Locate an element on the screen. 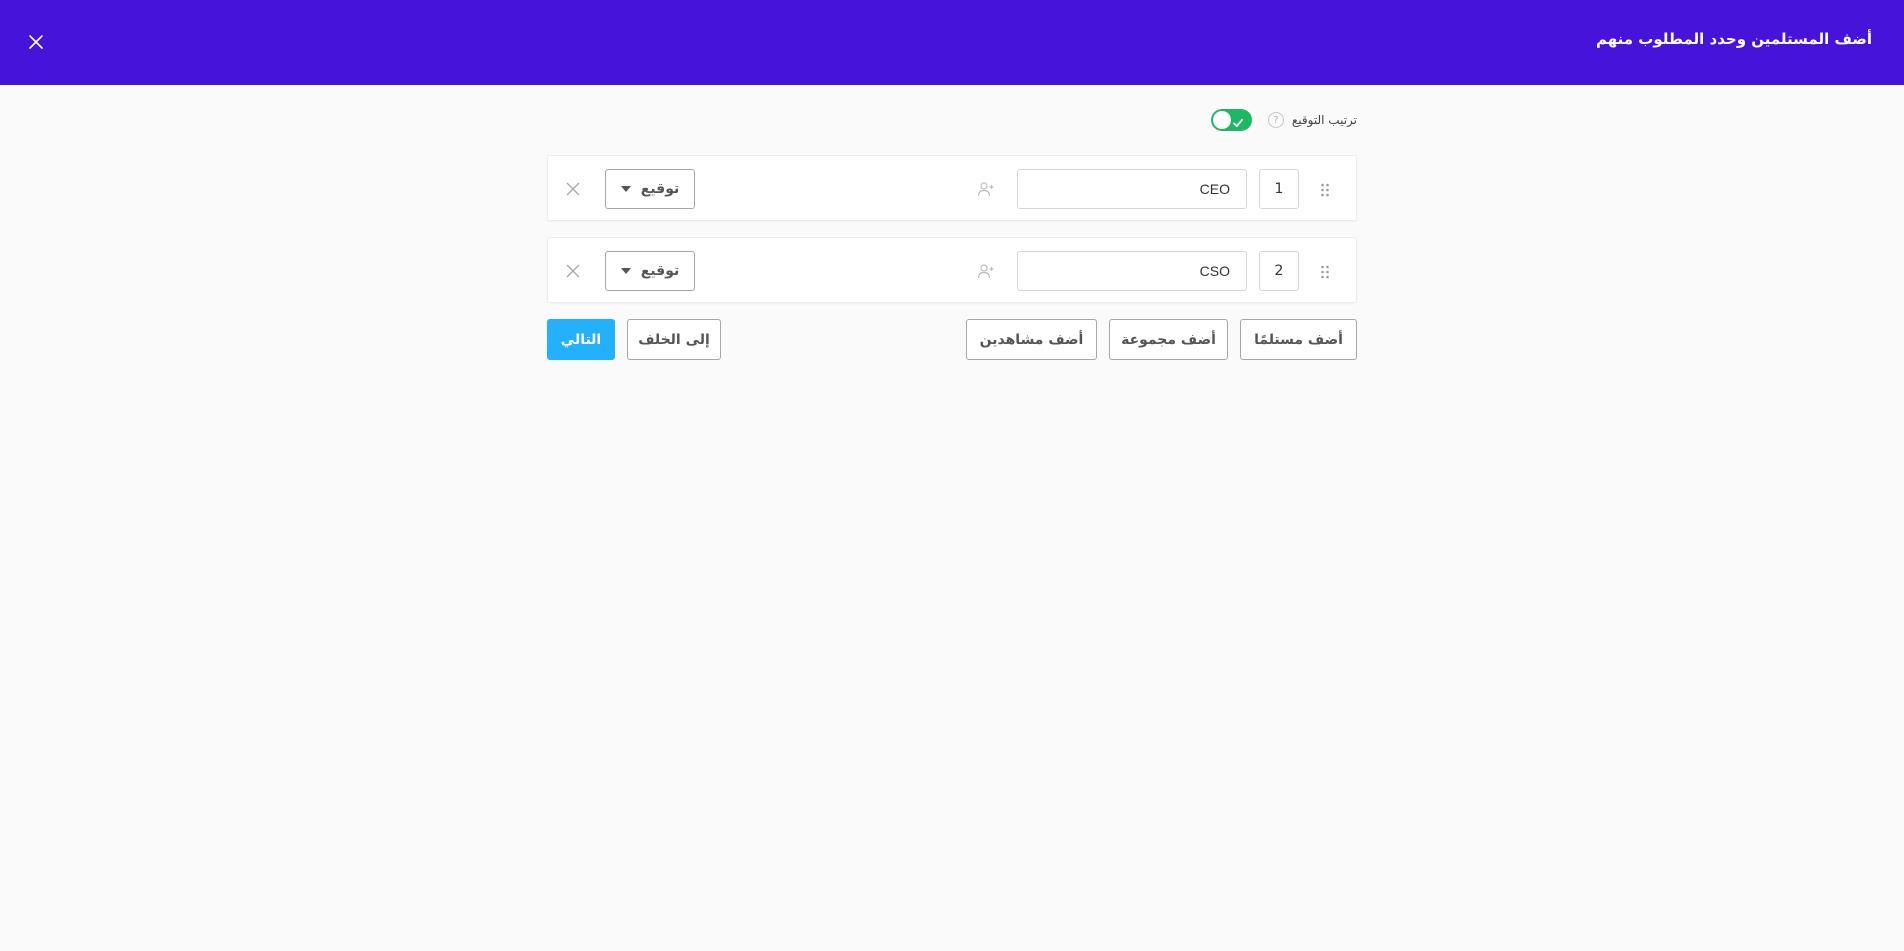 The height and width of the screenshot is (951, 1904). back-button: إلى الخلف is located at coordinates (674, 339).